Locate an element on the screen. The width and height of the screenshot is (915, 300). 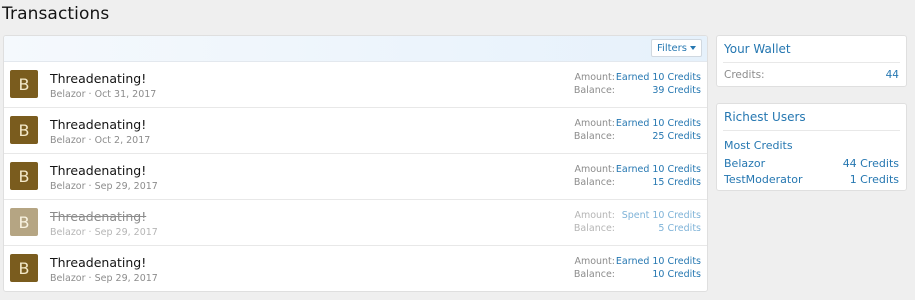
transaction-values: Earned 10 Credits 39 Credits is located at coordinates (658, 84).